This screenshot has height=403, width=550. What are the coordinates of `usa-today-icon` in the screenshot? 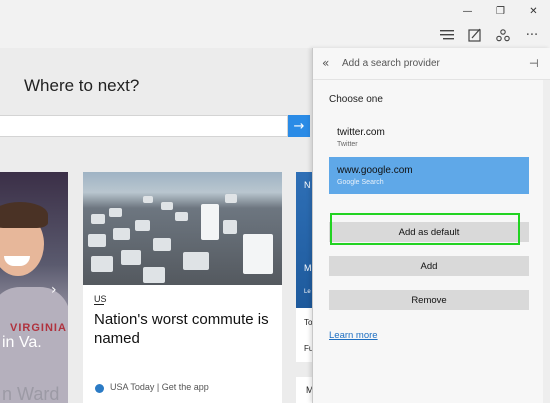 It's located at (99, 388).